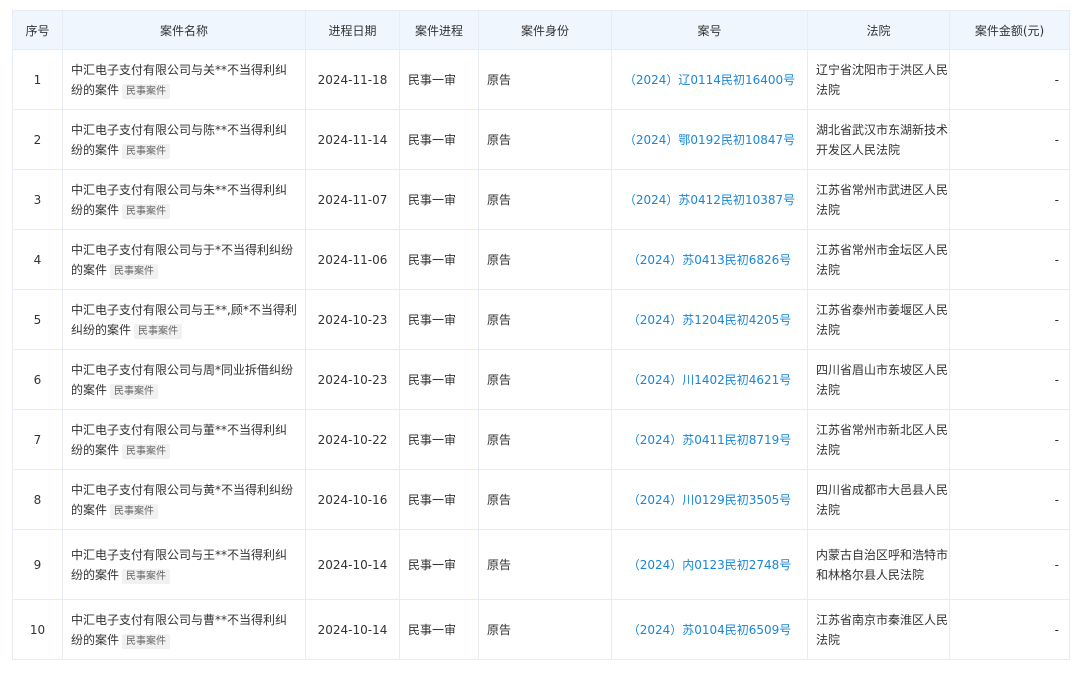  I want to click on case-number-cell: （2024）苏0104民初6509号, so click(709, 629).